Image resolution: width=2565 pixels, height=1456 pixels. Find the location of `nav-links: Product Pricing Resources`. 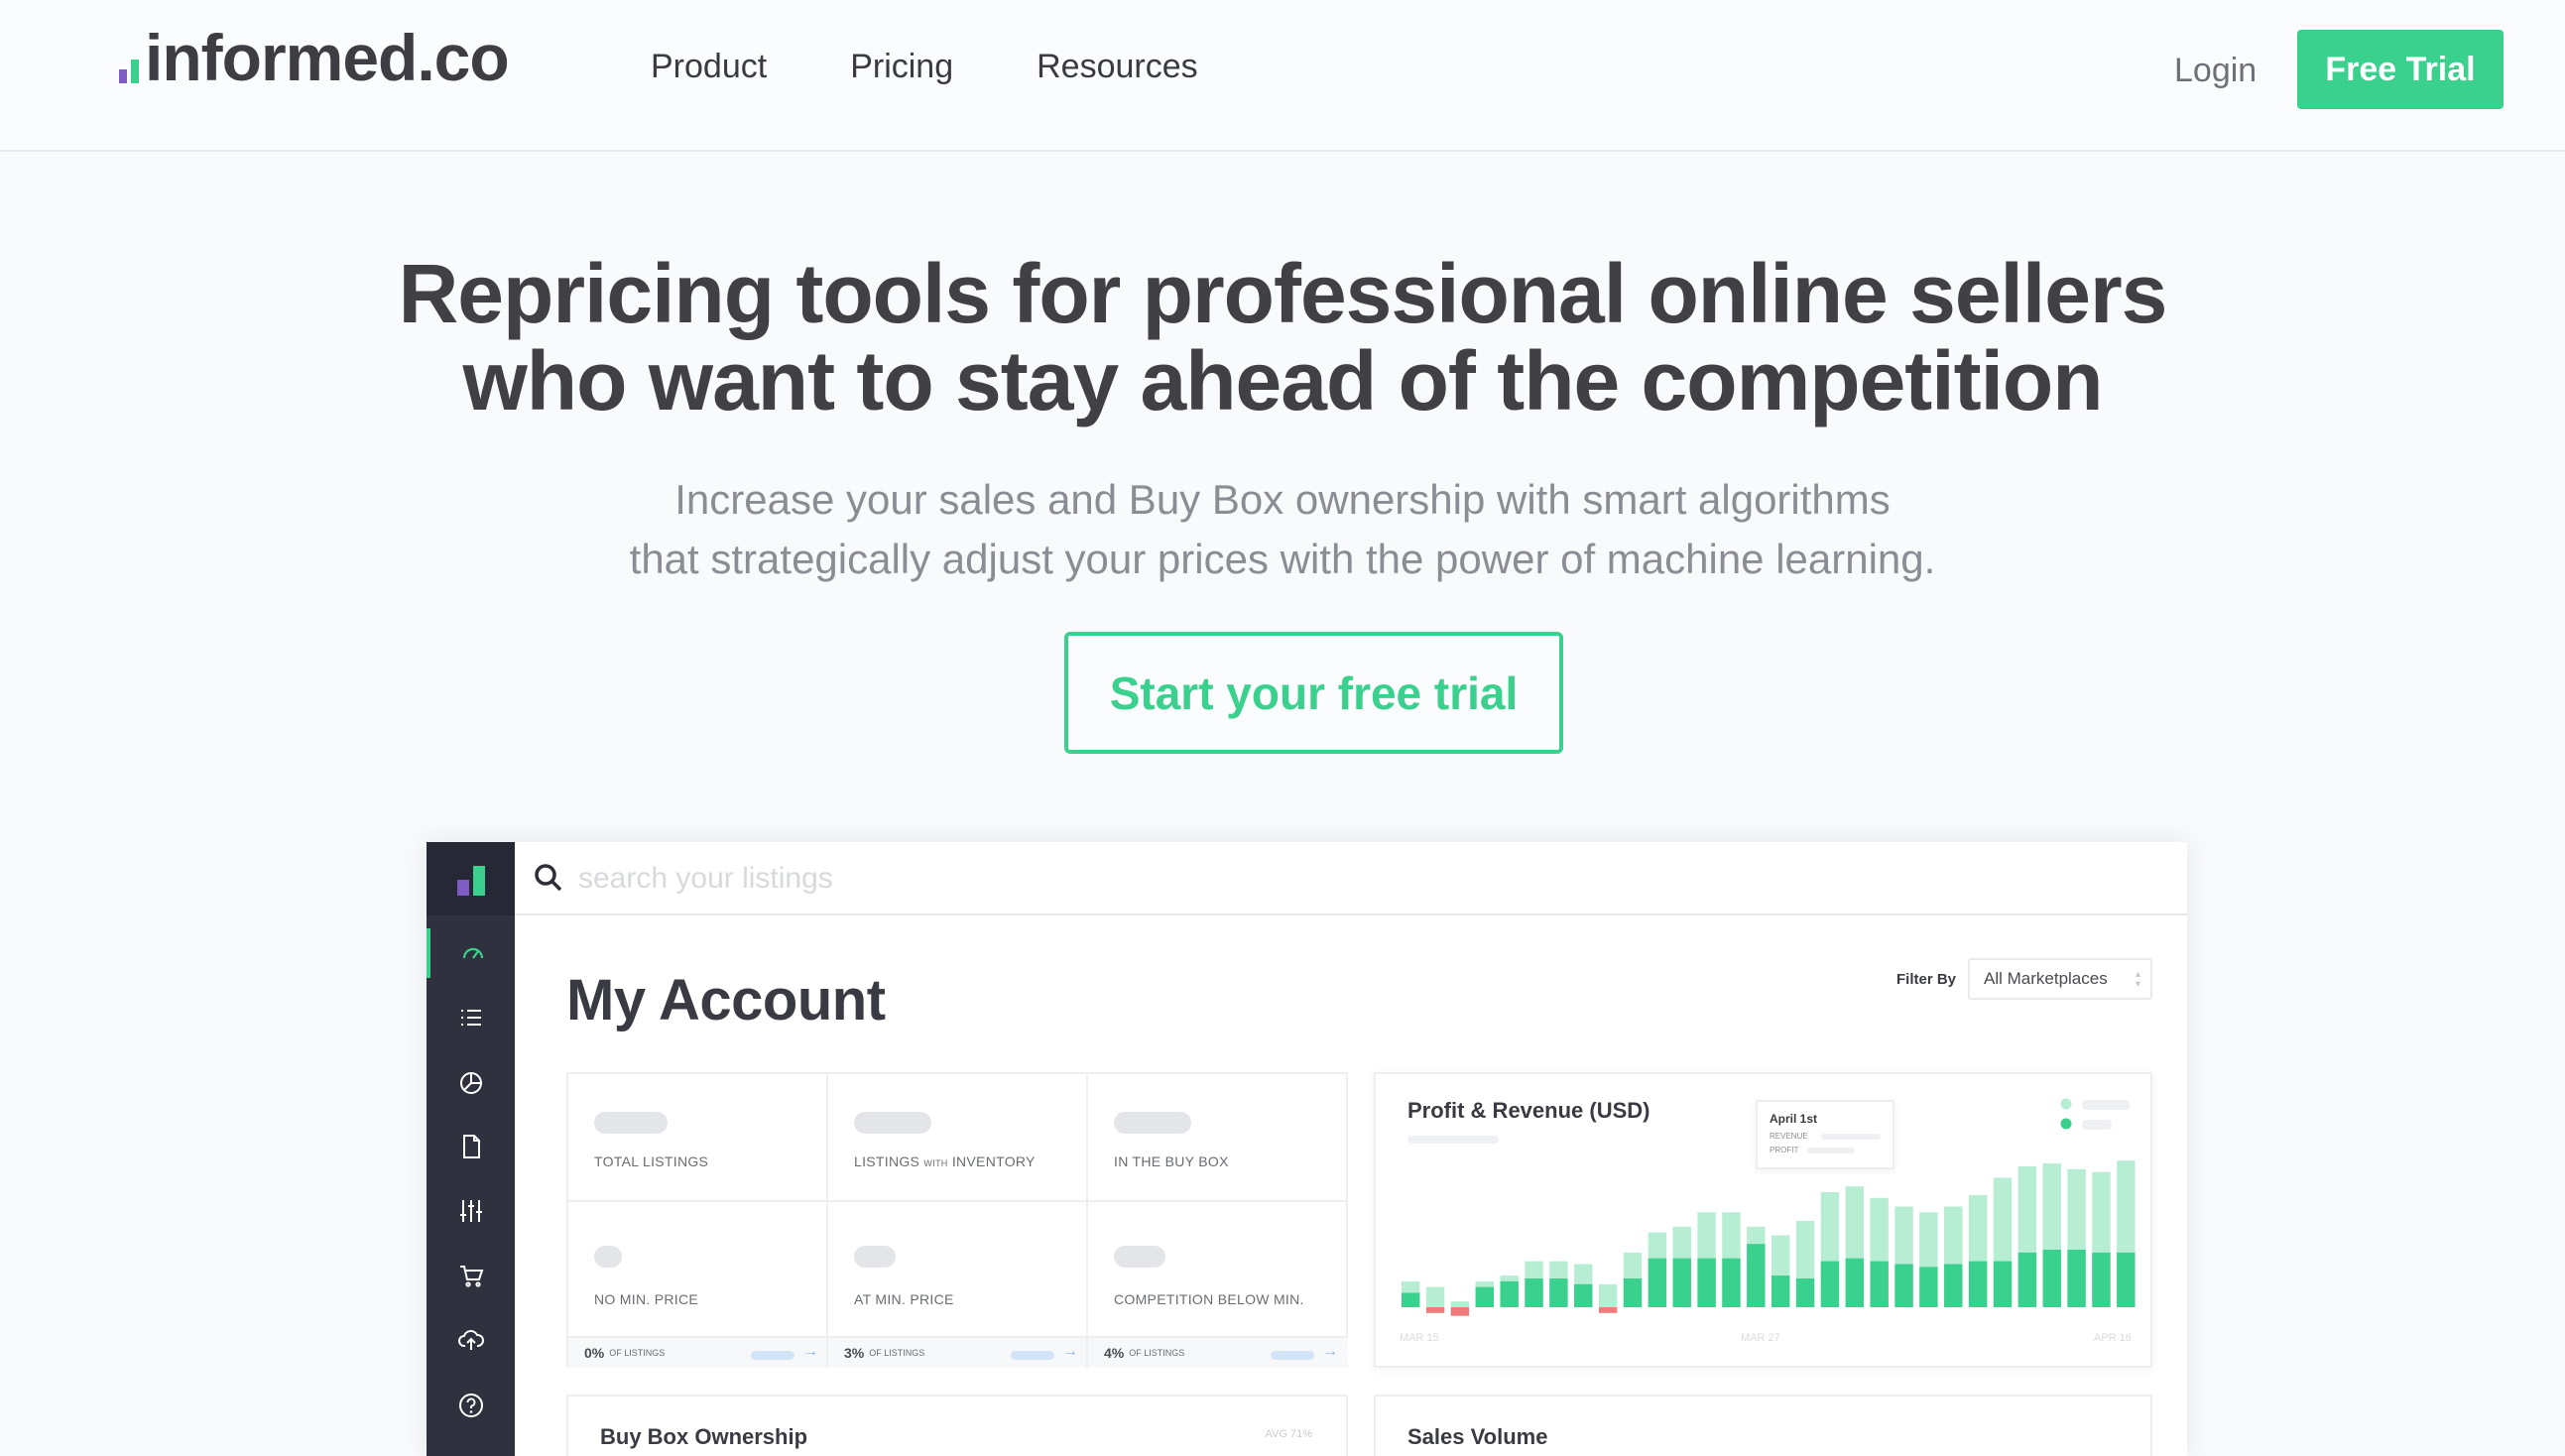

nav-links: Product Pricing Resources is located at coordinates (925, 67).